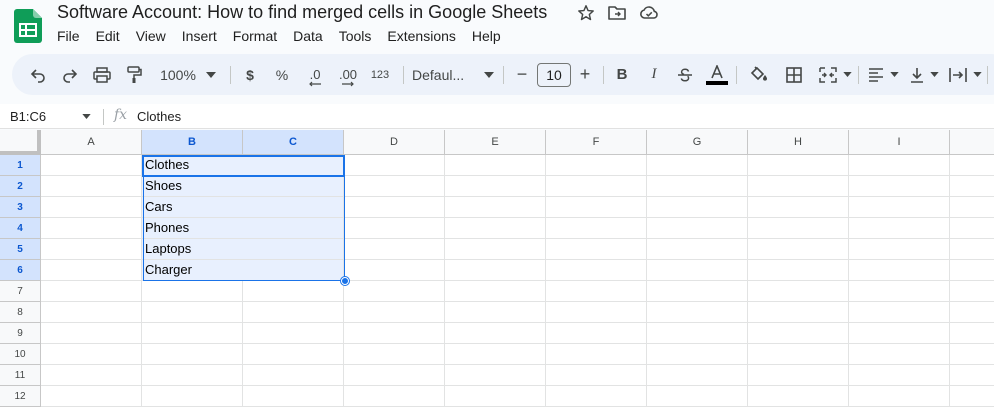  Describe the element at coordinates (91, 396) in the screenshot. I see `cell-a12` at that location.